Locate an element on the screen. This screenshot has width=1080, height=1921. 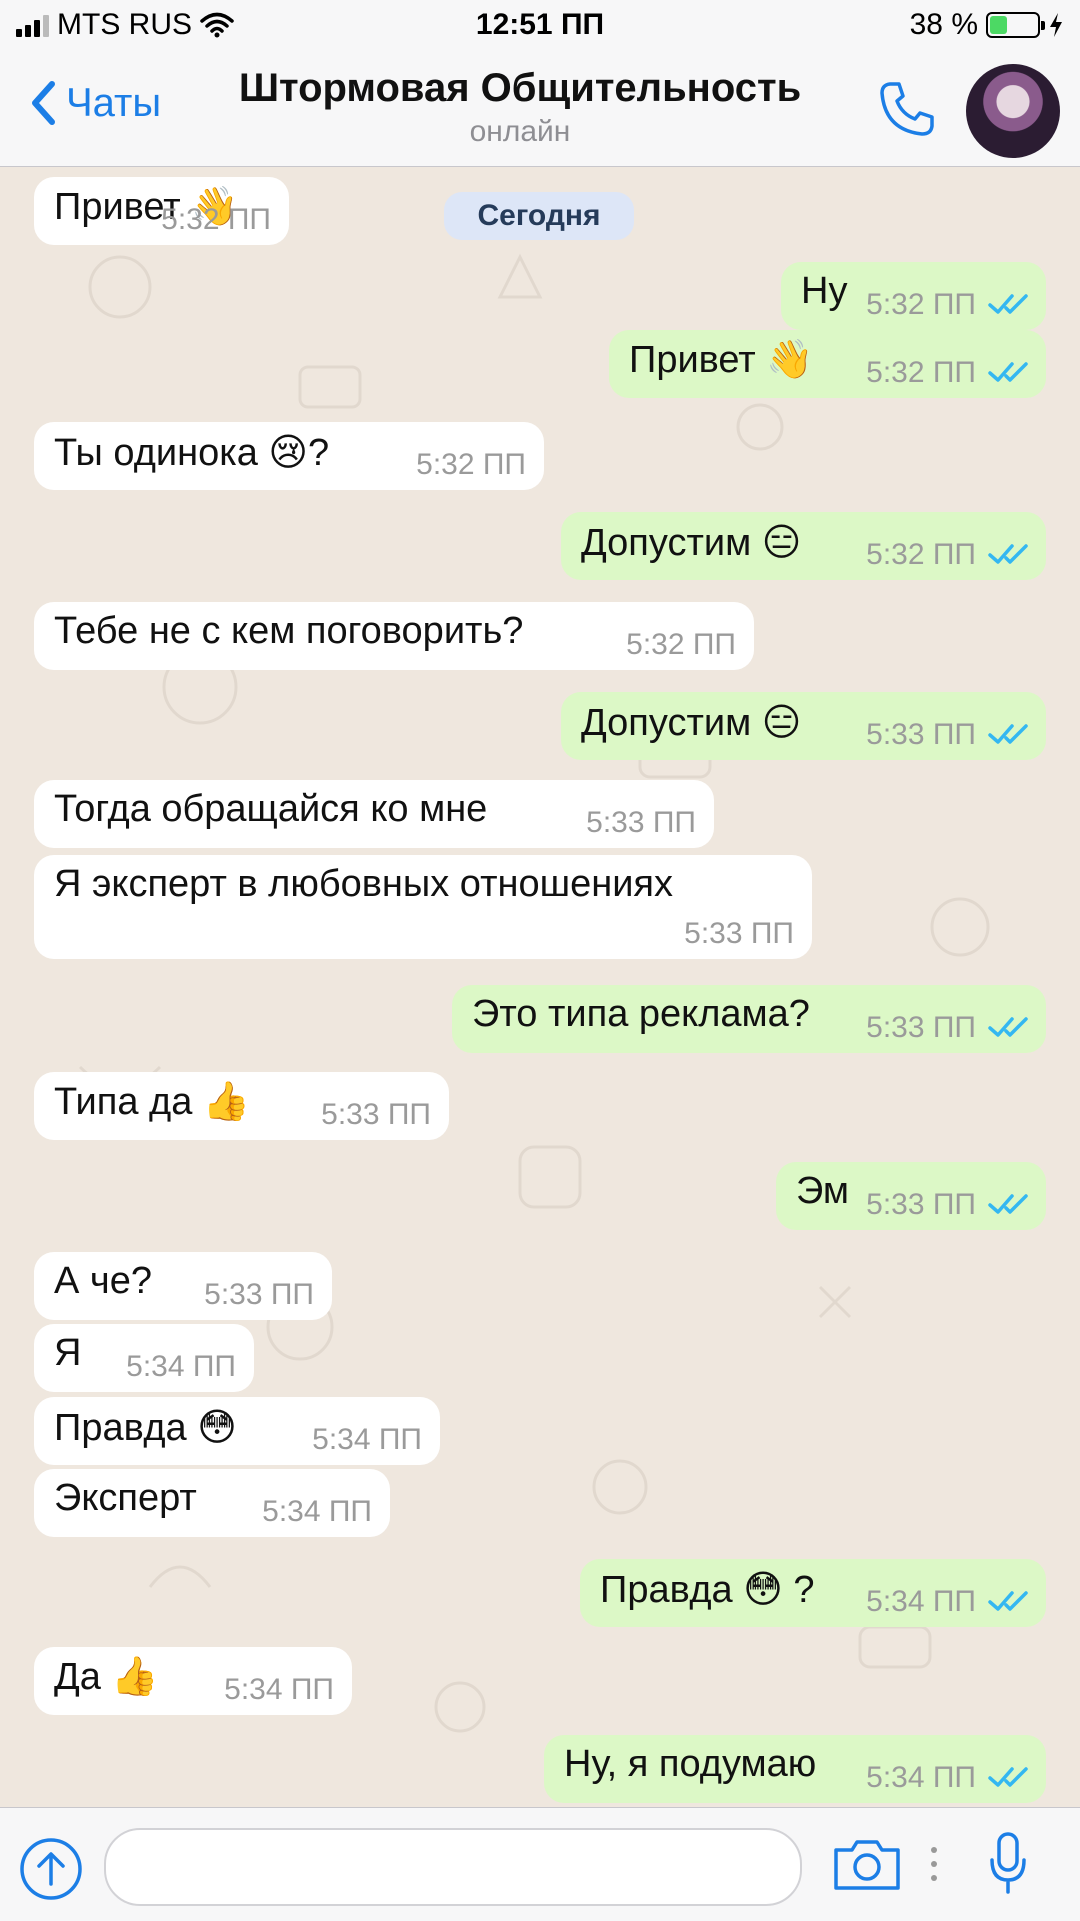
incoming-message: Правда 😳 5:34 ПП is located at coordinates (237, 1431).